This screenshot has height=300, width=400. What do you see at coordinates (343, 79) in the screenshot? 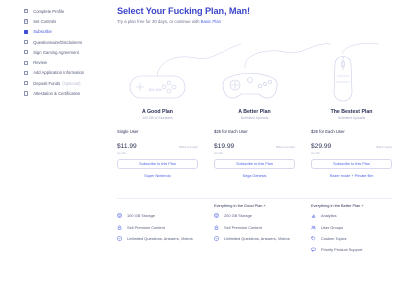
I see `gaming-mouse-illustration` at bounding box center [343, 79].